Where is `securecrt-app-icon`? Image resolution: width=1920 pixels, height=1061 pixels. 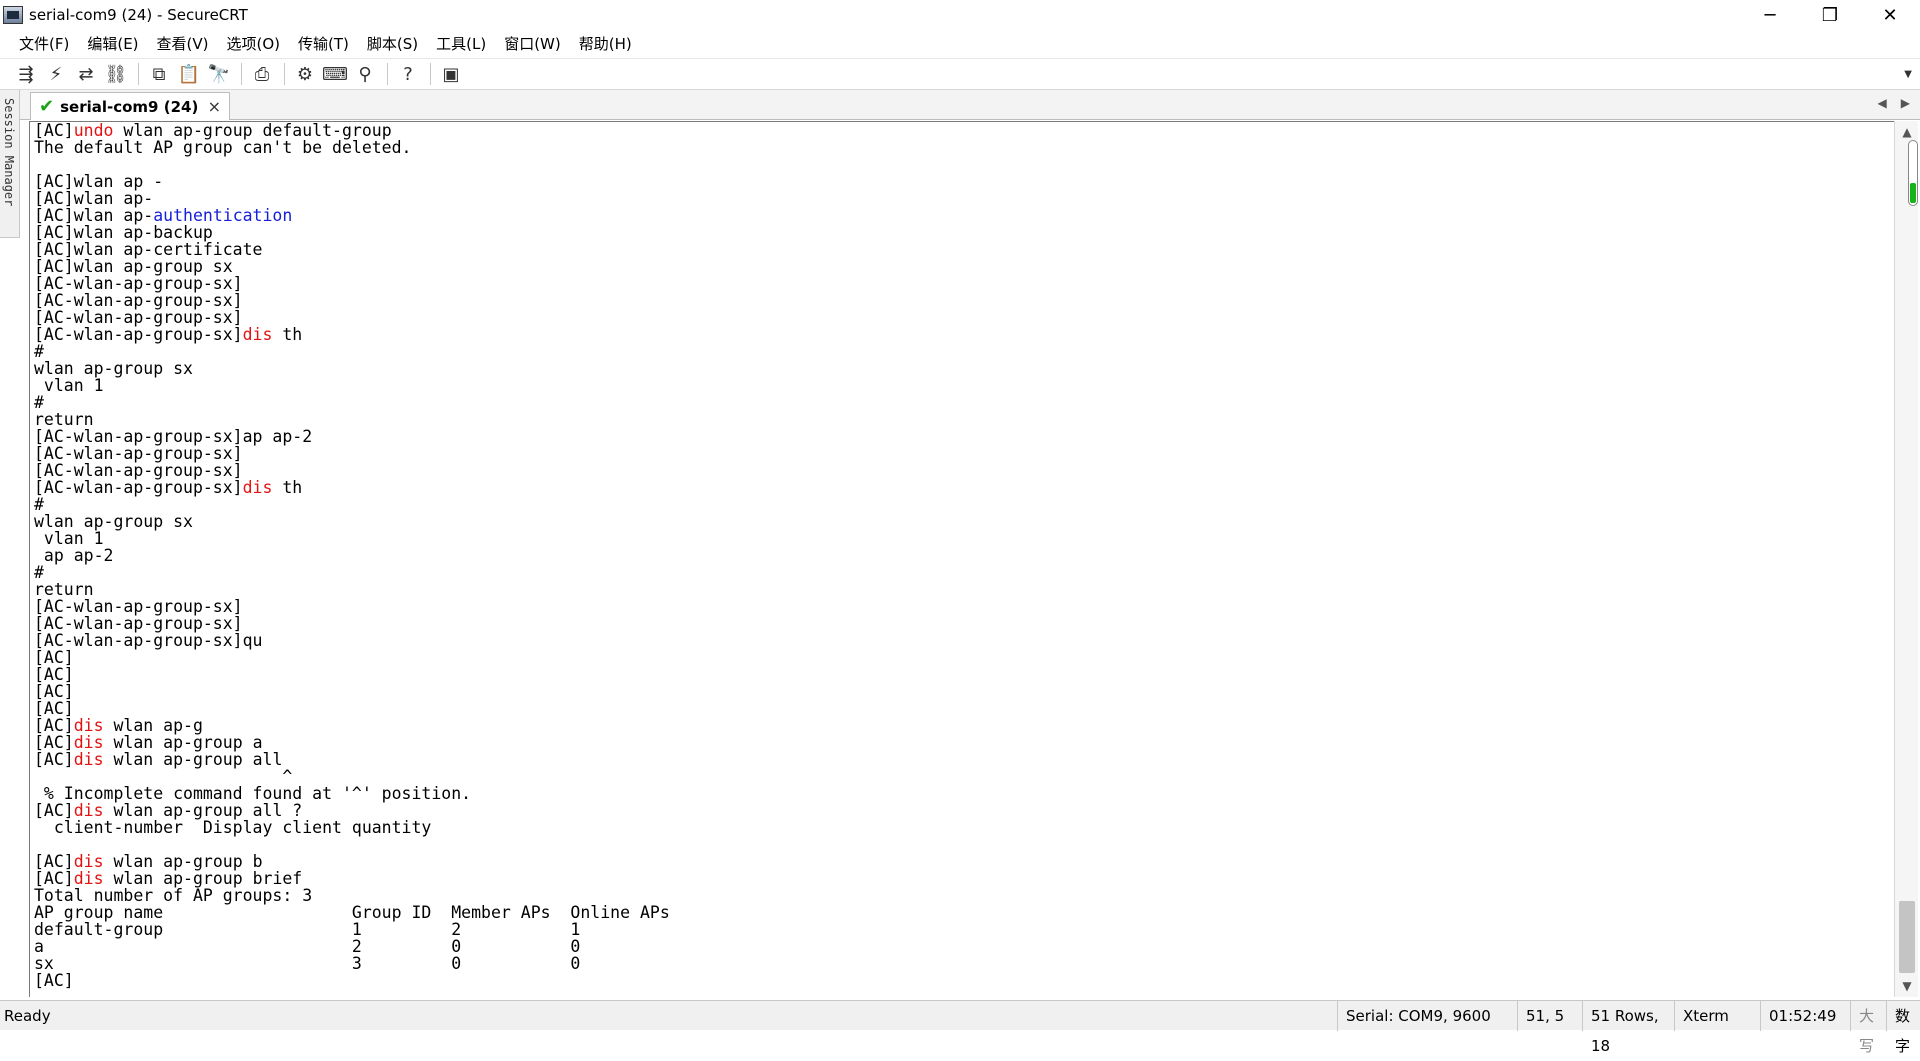 securecrt-app-icon is located at coordinates (13, 15).